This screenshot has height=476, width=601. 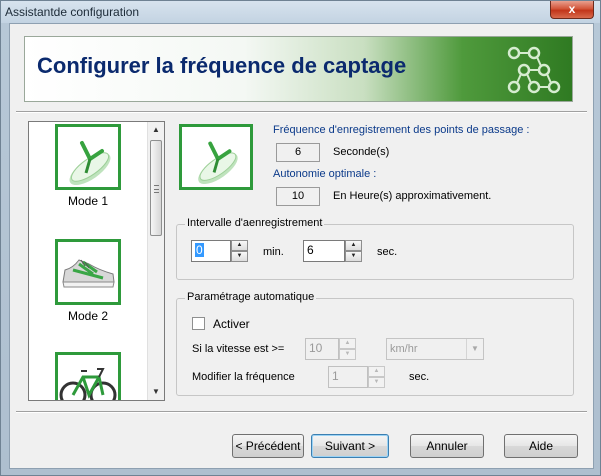 I want to click on previous-button: < Précédent, so click(x=268, y=446).